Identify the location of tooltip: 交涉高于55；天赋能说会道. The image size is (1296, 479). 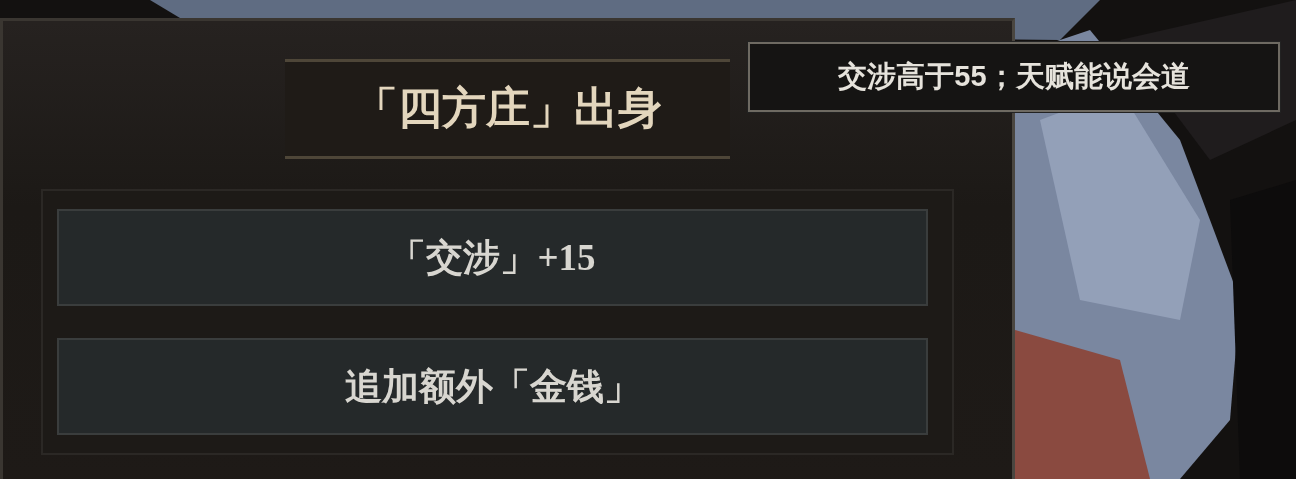
(1014, 77).